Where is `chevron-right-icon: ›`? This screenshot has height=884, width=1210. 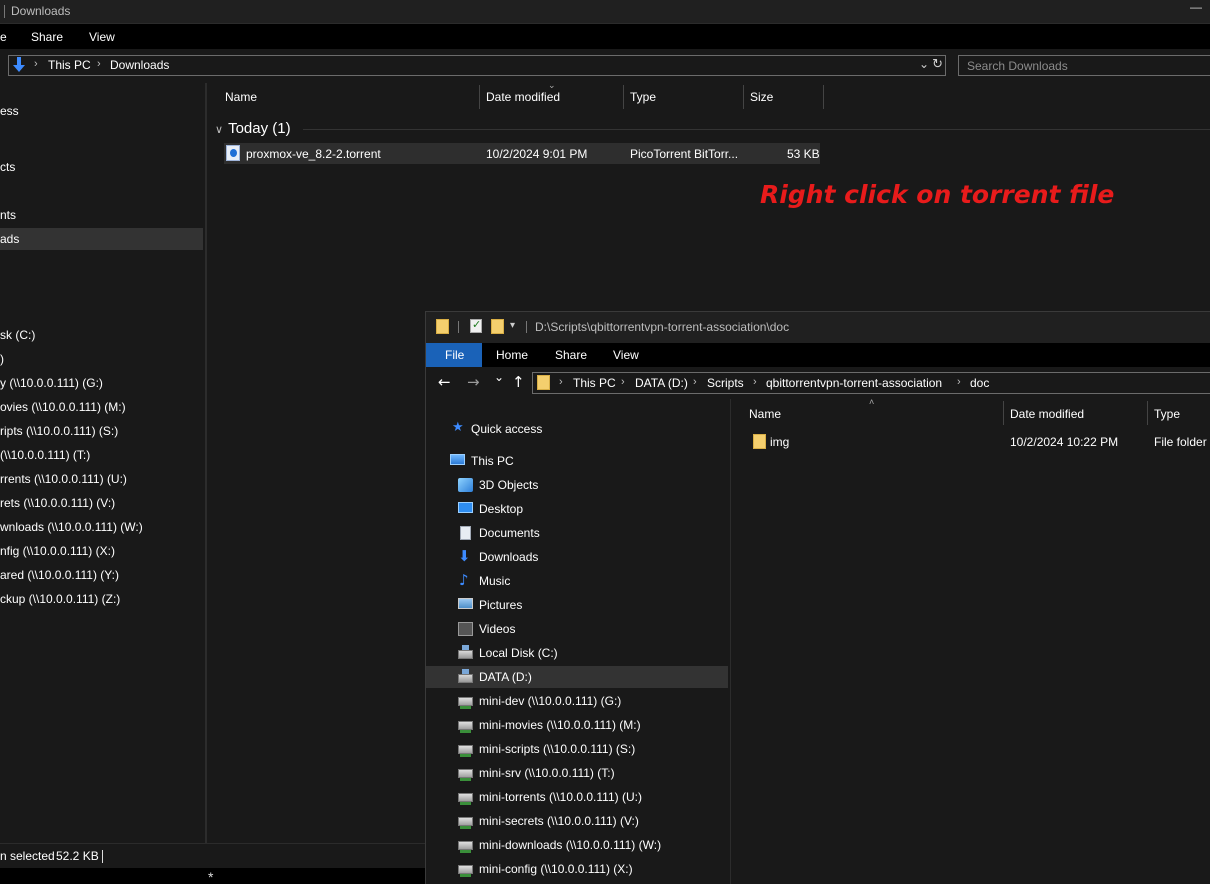 chevron-right-icon: › is located at coordinates (695, 382).